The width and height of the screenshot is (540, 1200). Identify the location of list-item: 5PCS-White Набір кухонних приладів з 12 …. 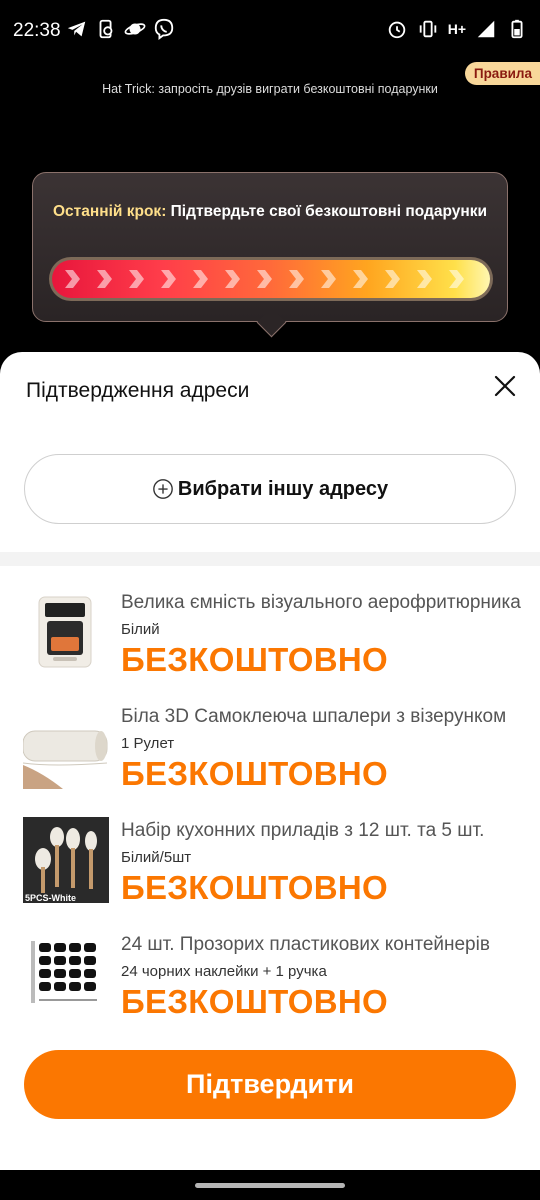
(270, 867).